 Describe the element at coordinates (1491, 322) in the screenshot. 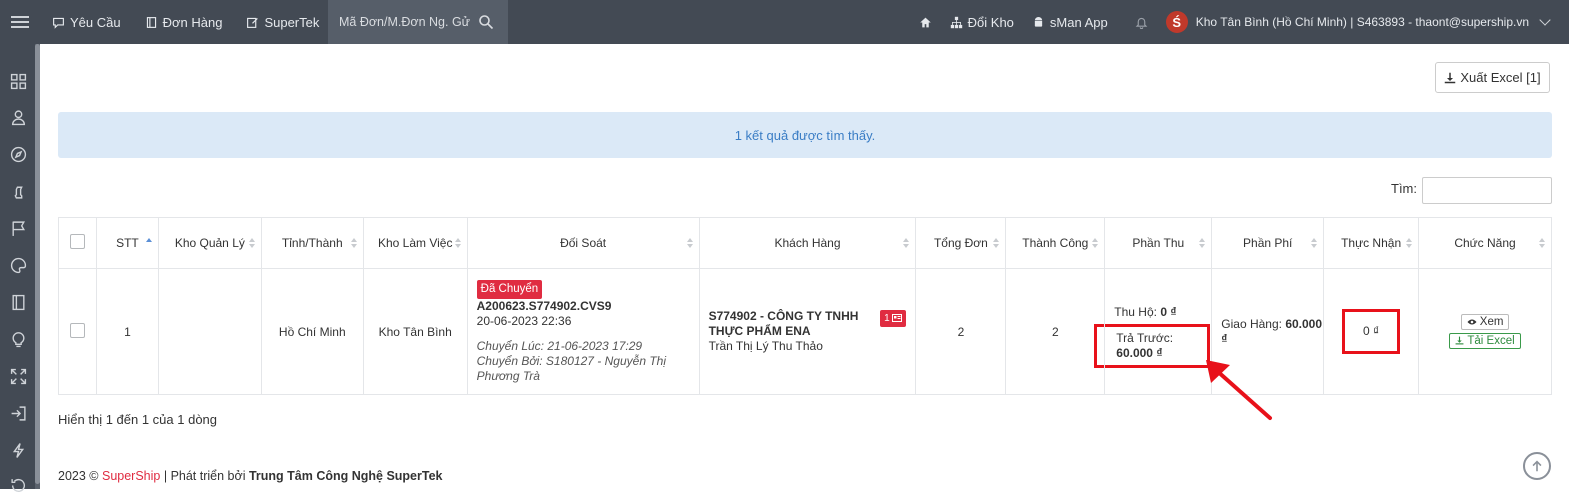

I see `view-button-label: Xem` at that location.